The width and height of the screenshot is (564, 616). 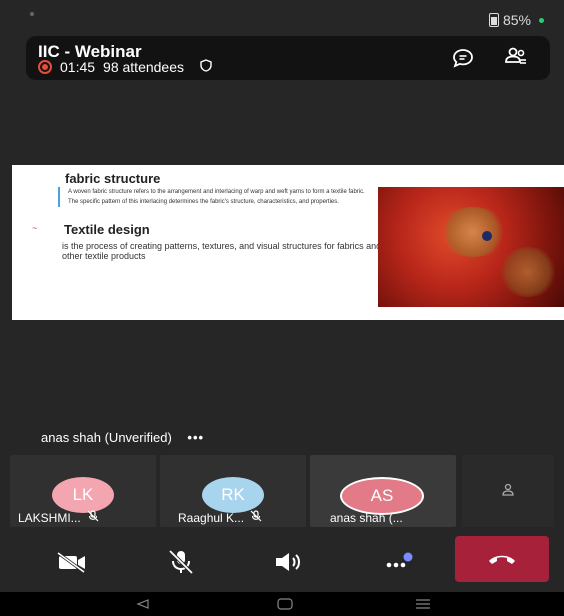 What do you see at coordinates (143, 67) in the screenshot?
I see `attendee-count: 98 attendees` at bounding box center [143, 67].